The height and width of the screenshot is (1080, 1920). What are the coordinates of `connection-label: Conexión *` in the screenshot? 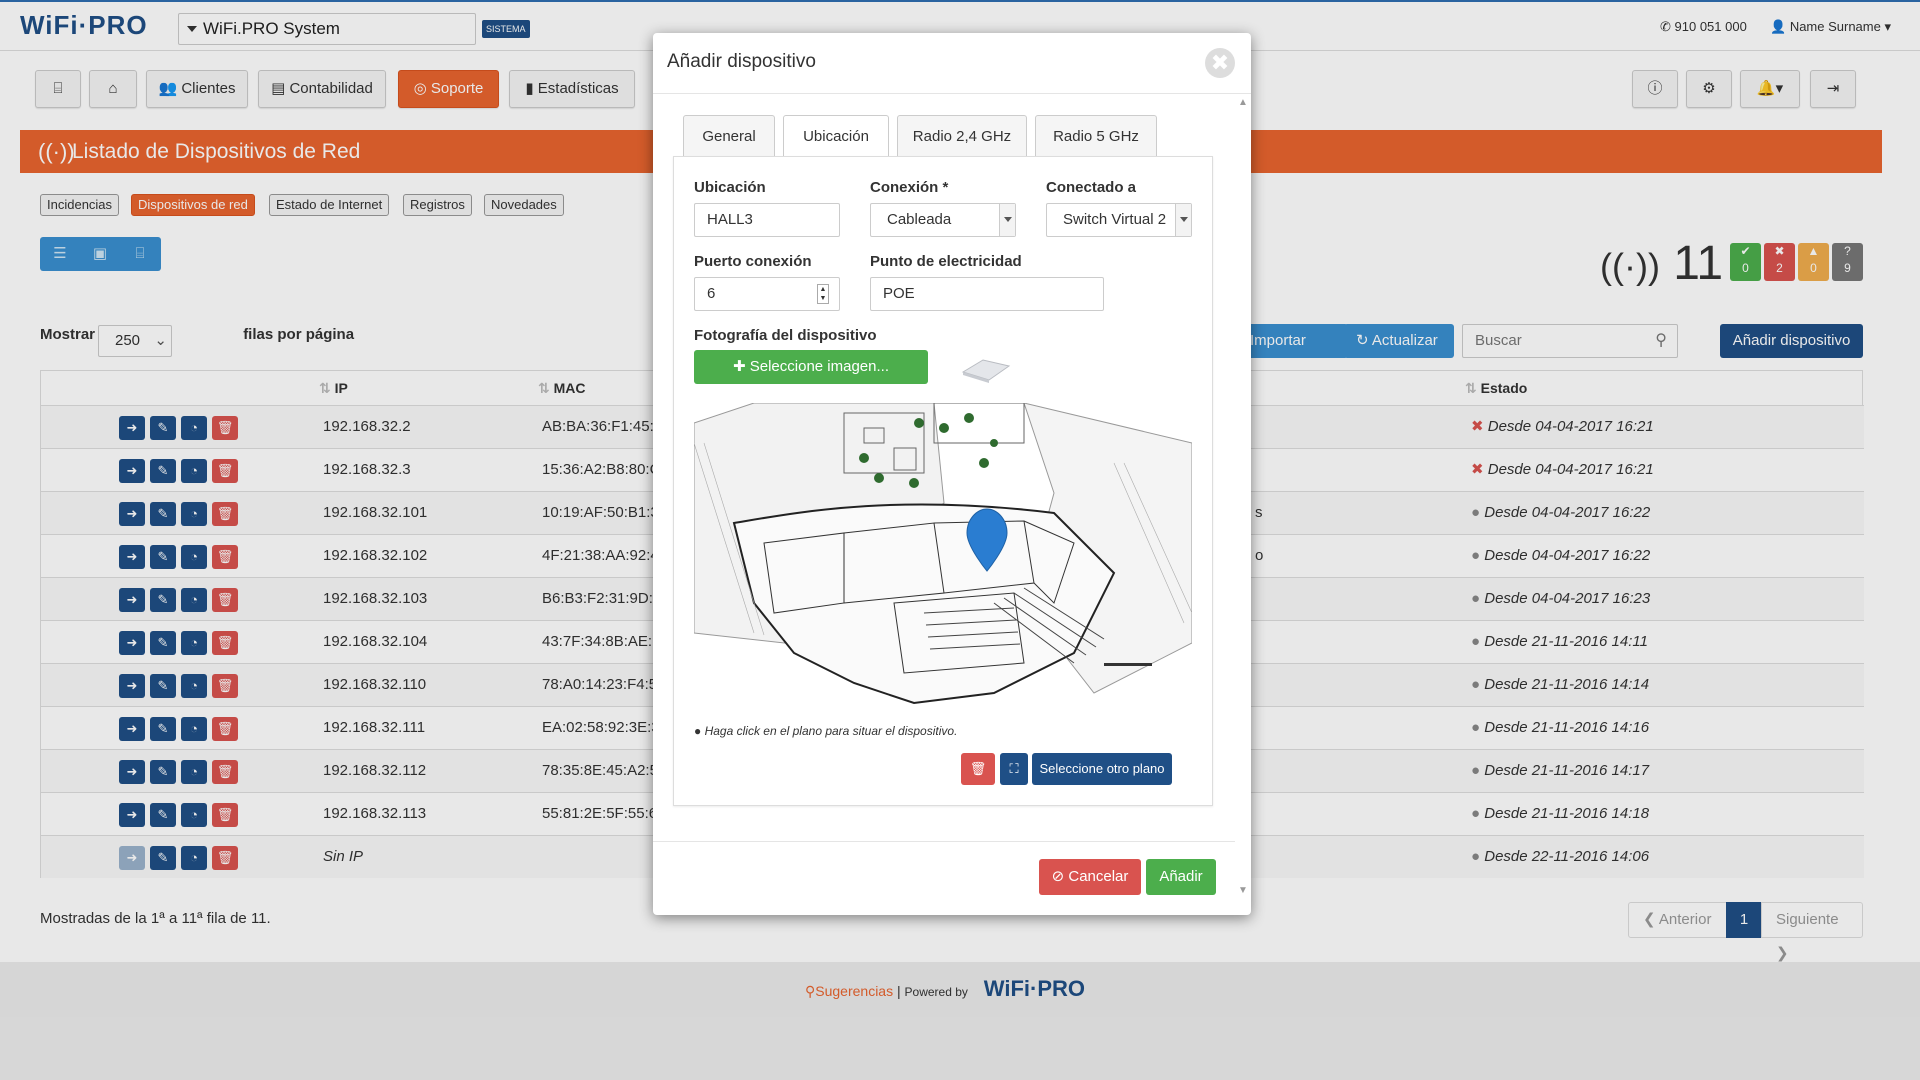 It's located at (909, 187).